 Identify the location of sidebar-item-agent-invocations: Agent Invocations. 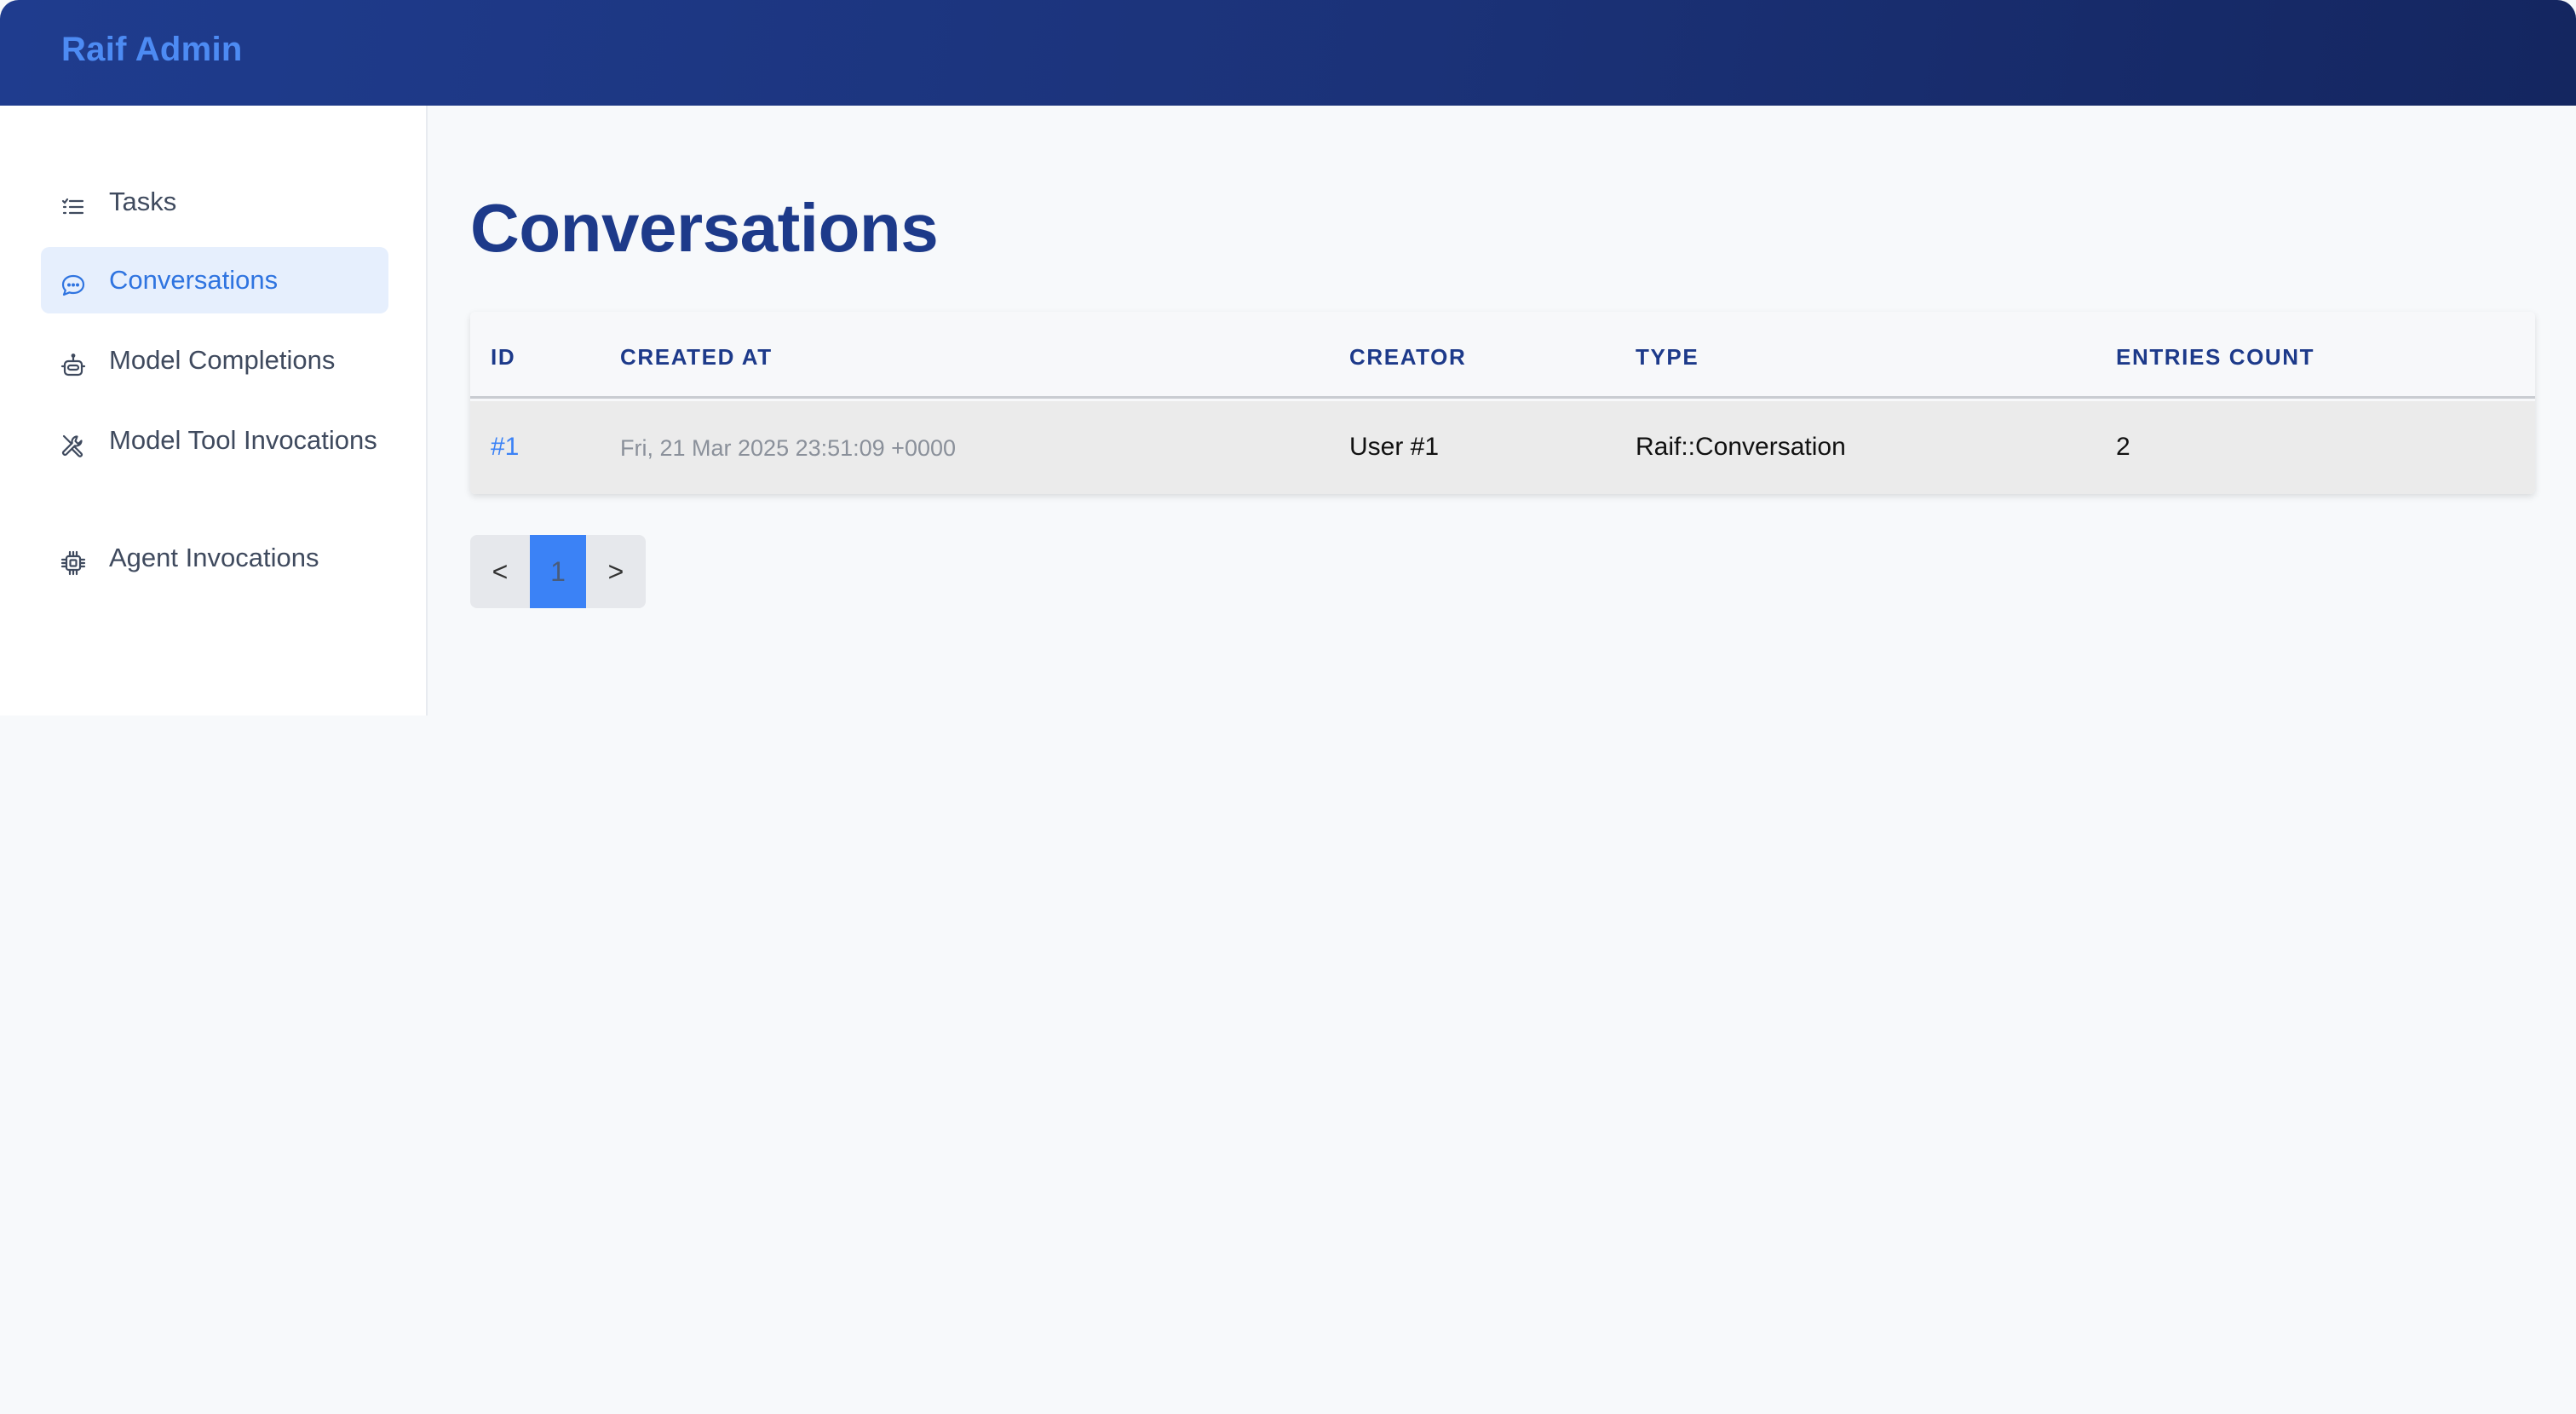
(214, 558).